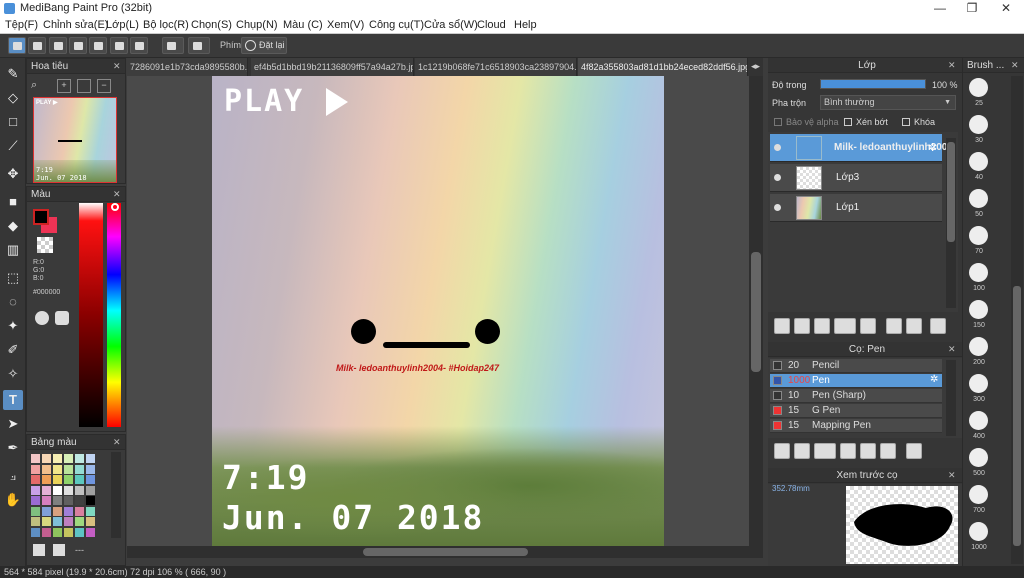  What do you see at coordinates (75, 25) in the screenshot?
I see `menu-edit: Chỉnh sửa(E)` at bounding box center [75, 25].